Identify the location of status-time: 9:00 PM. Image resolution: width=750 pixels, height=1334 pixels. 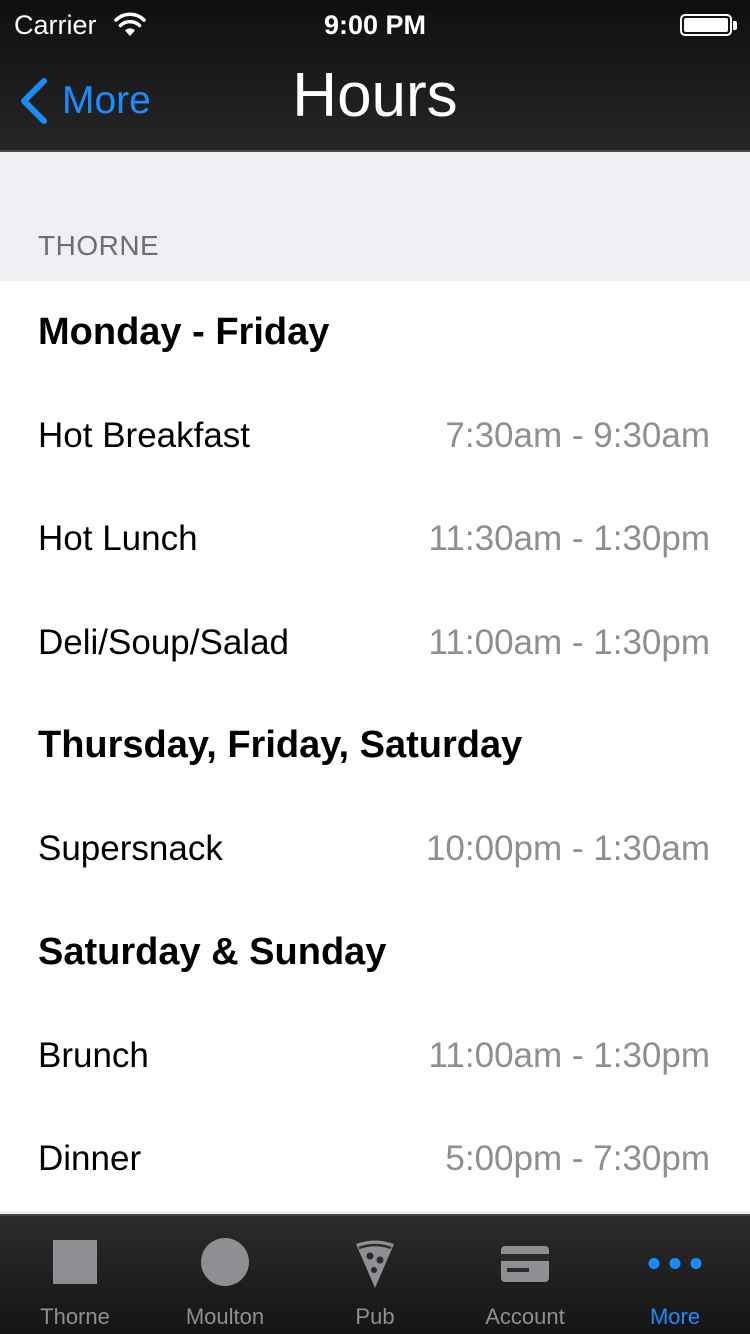
(375, 25).